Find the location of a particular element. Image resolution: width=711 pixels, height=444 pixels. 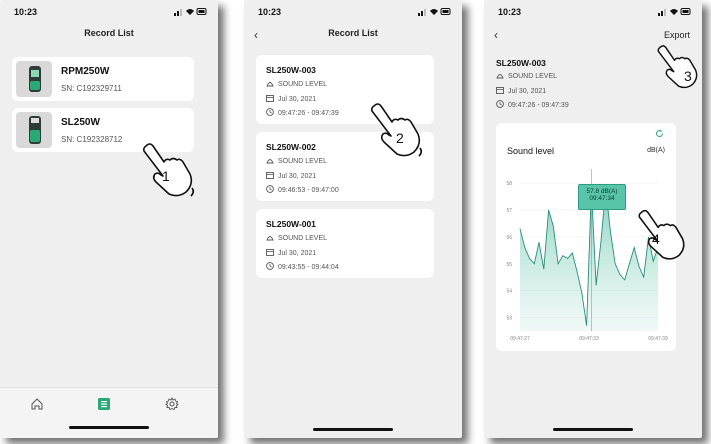

step-number: 3 is located at coordinates (688, 76).